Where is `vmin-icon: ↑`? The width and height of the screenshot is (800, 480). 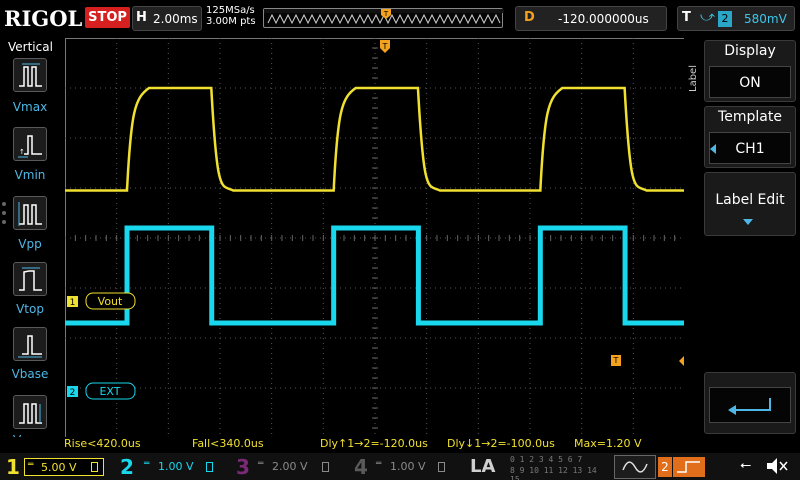 vmin-icon: ↑ is located at coordinates (30, 146).